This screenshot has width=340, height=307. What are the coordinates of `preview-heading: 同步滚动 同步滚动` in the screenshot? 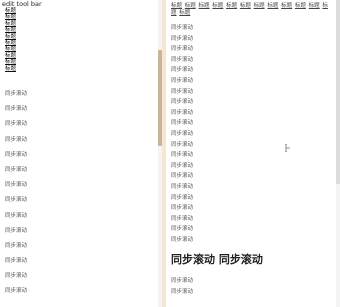 It's located at (217, 259).